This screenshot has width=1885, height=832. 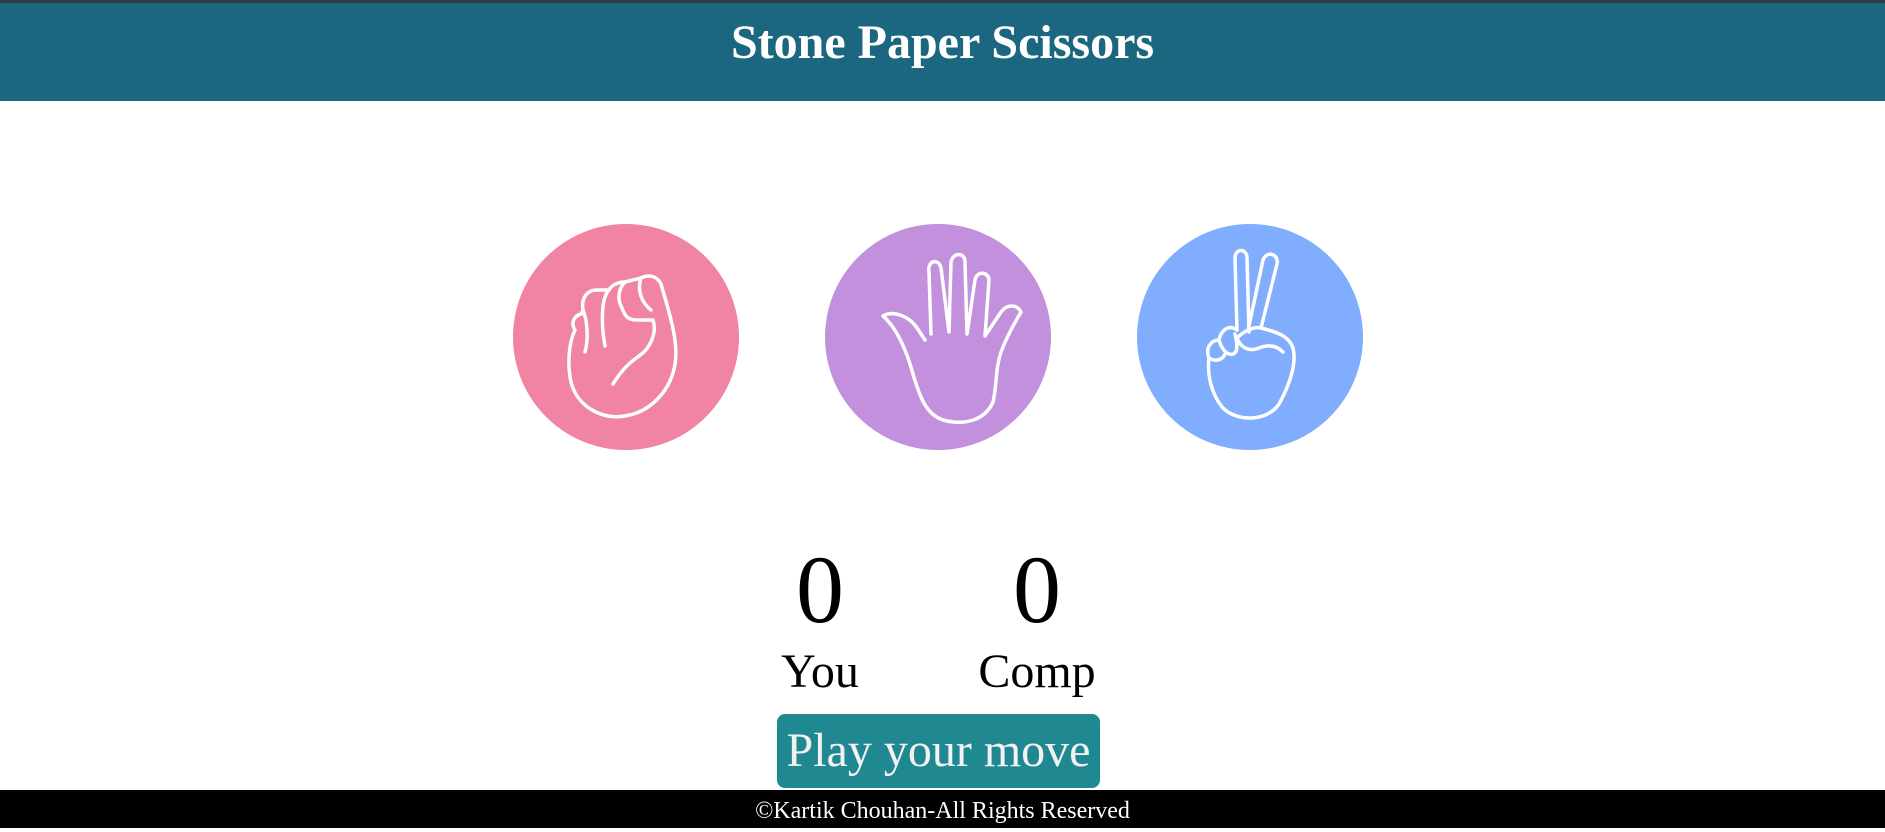 I want to click on fist-icon, so click(x=622, y=346).